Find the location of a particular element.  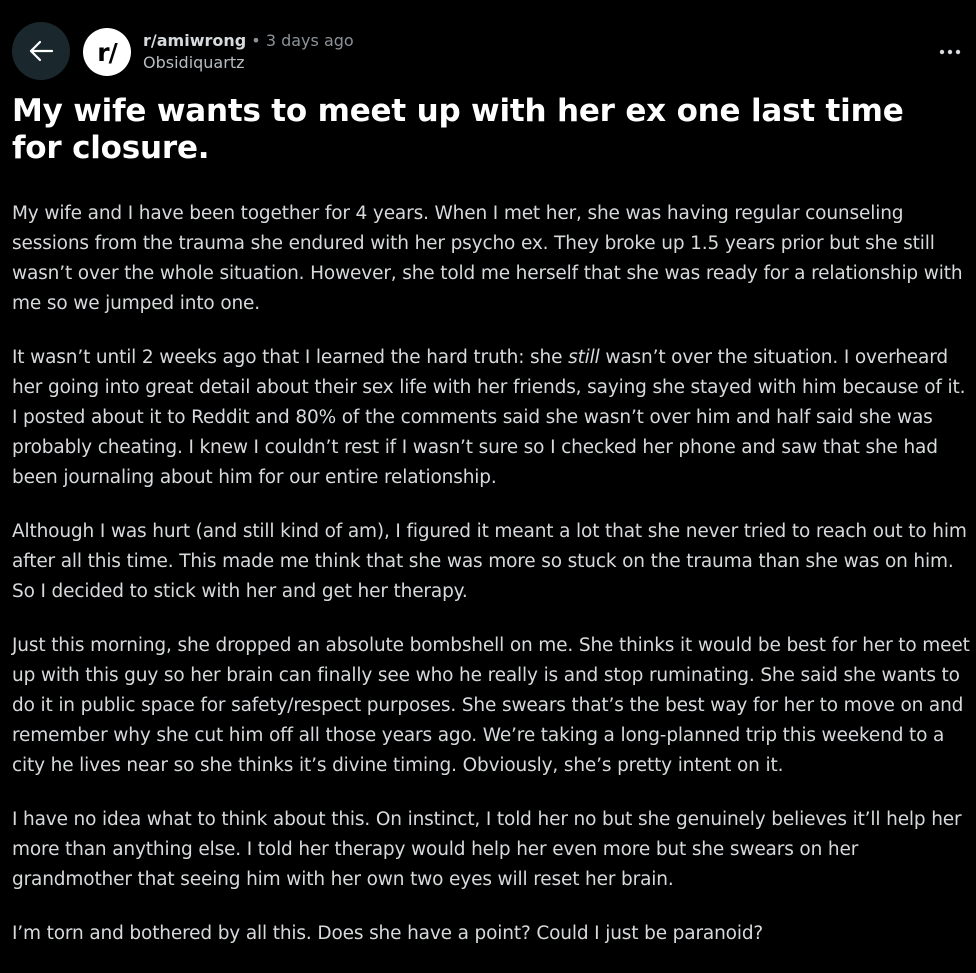

back-button is located at coordinates (41, 51).